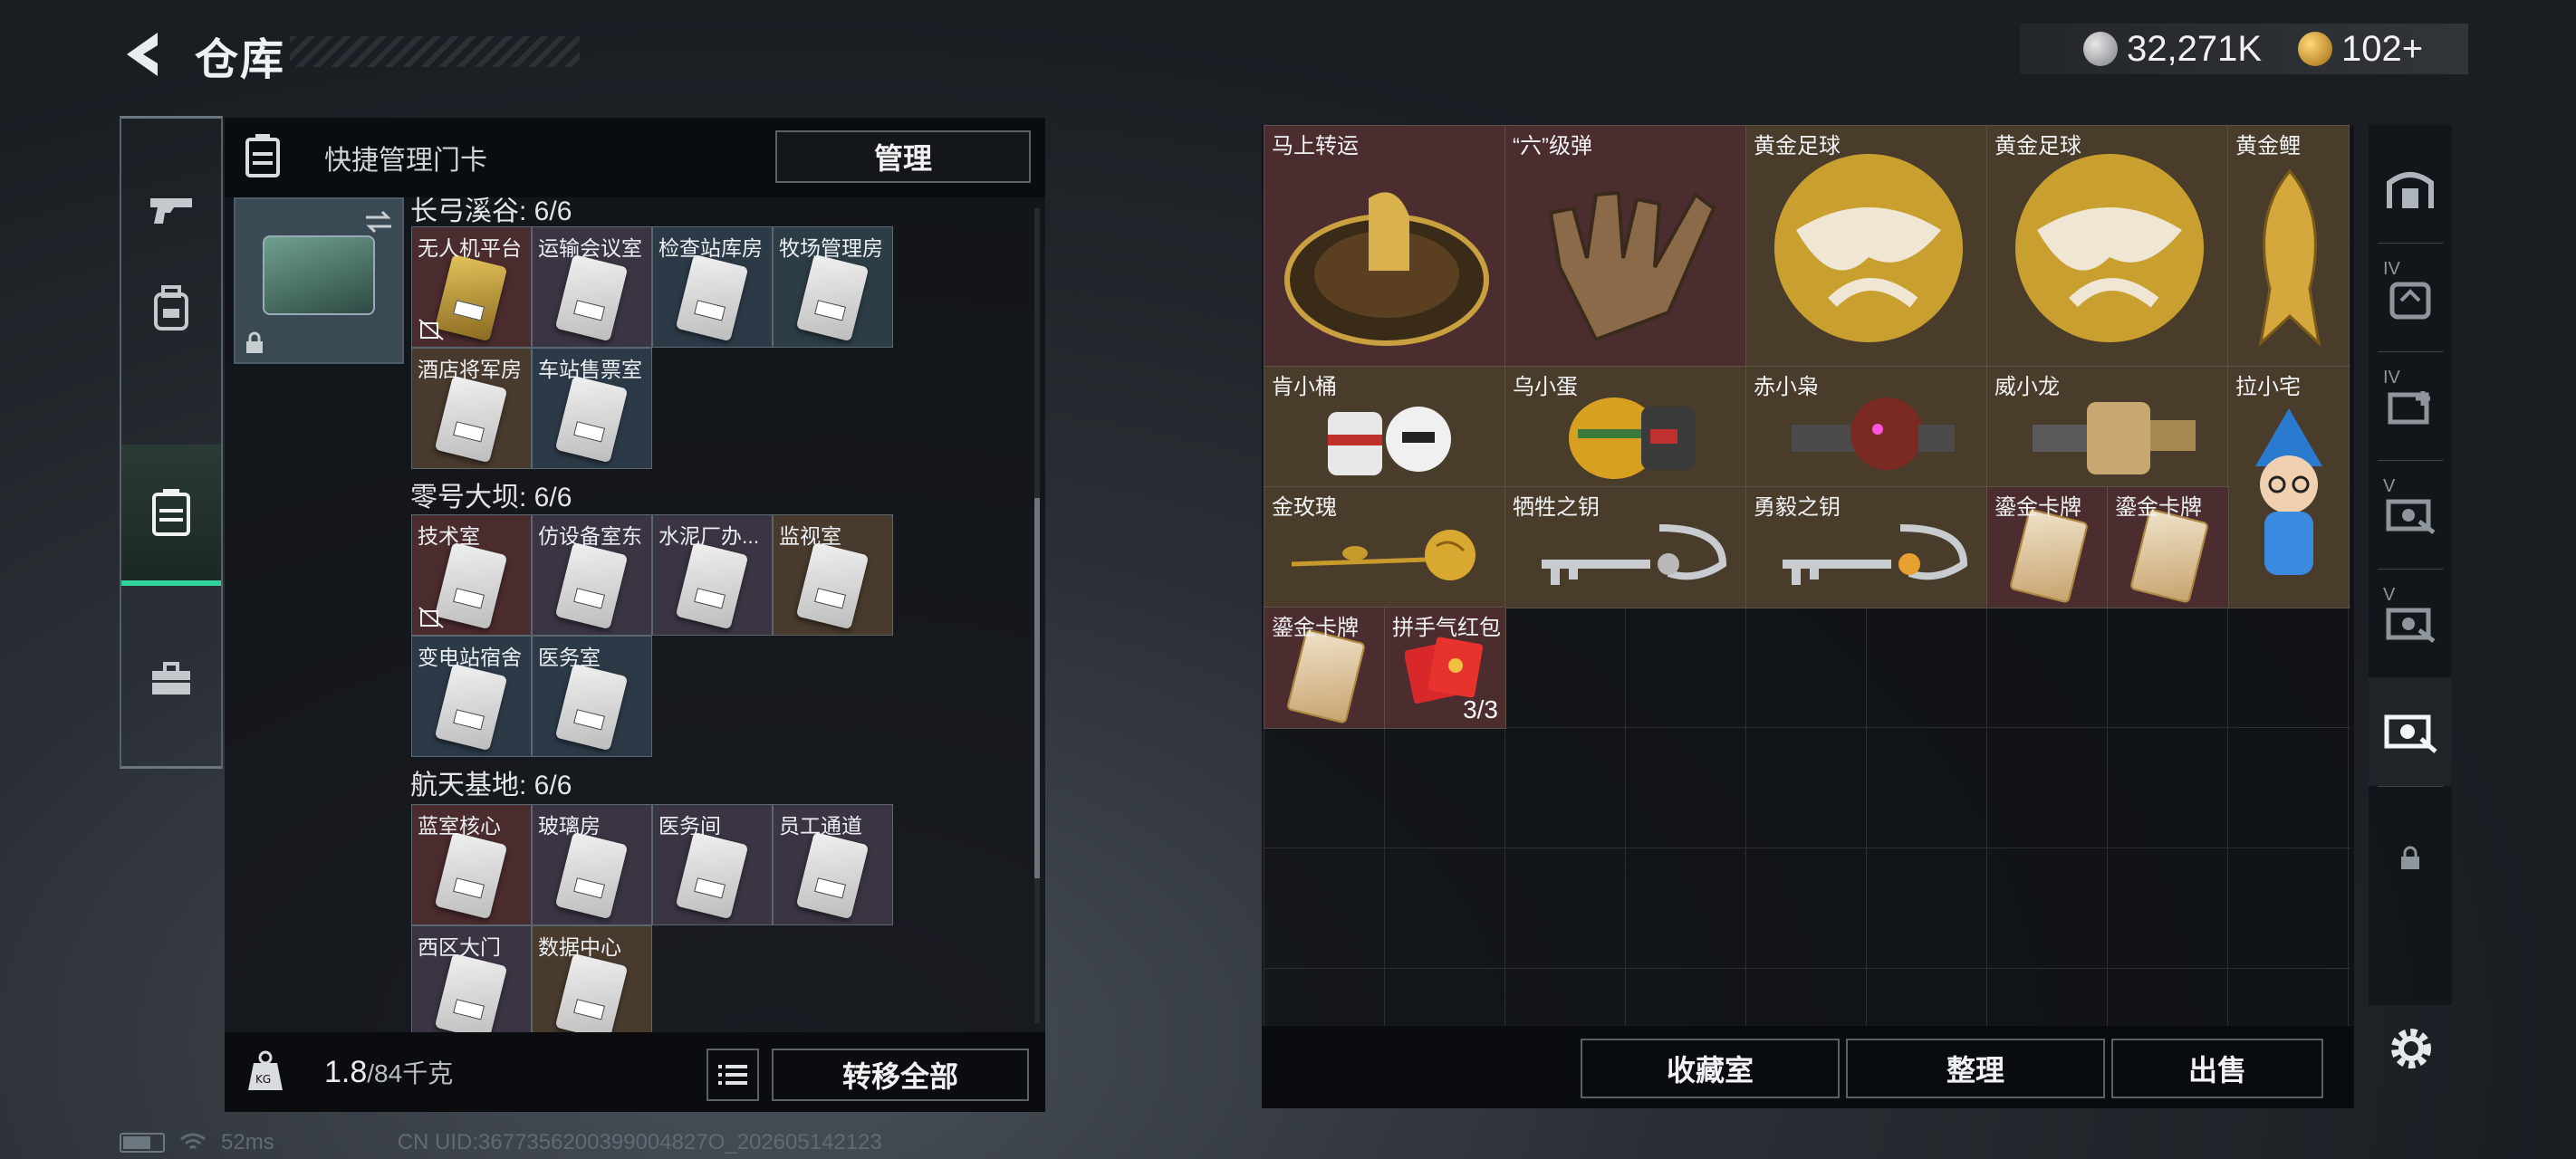 This screenshot has height=1159, width=2576. Describe the element at coordinates (262, 156) in the screenshot. I see `keycard-case-icon` at that location.